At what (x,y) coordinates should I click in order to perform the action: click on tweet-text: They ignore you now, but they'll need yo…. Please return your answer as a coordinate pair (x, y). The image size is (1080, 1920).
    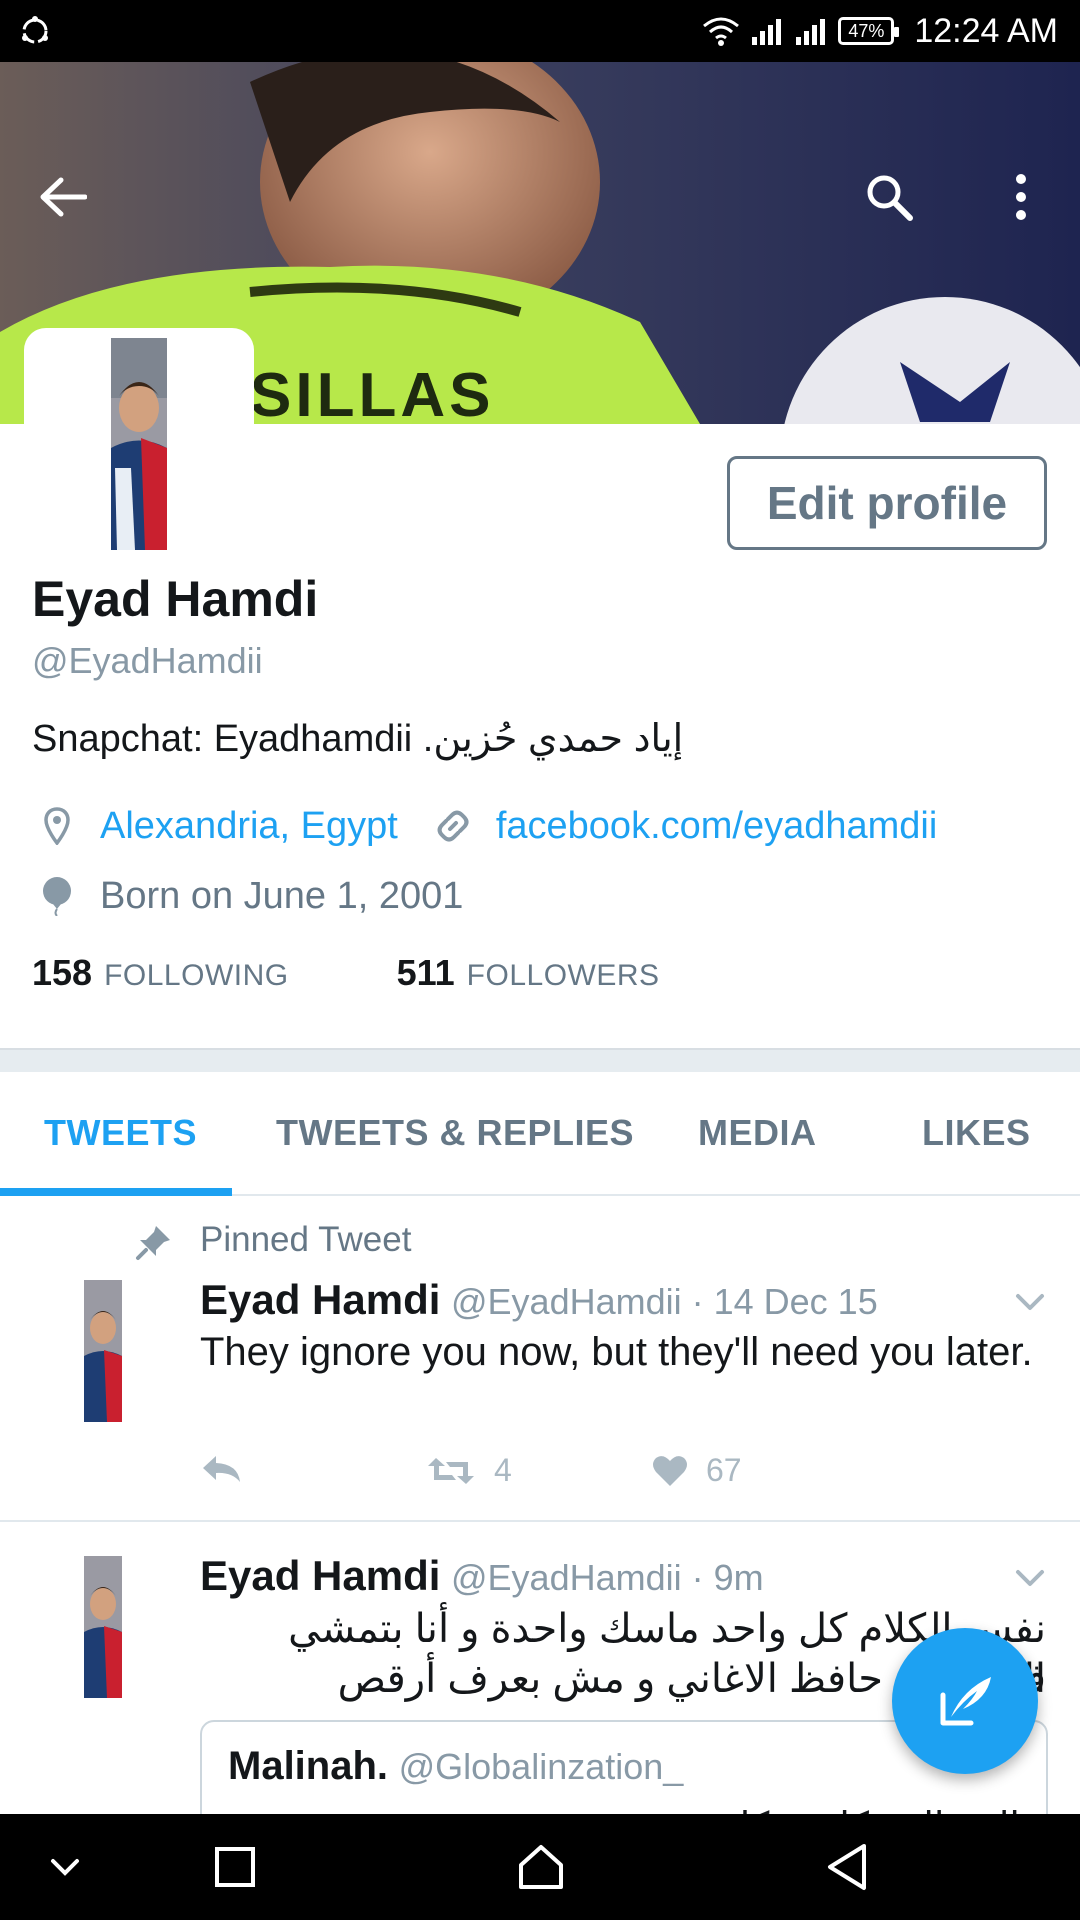
    Looking at the image, I should click on (616, 1352).